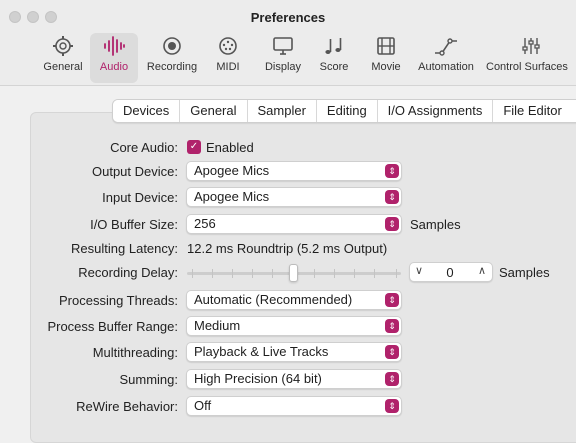 The image size is (576, 443). Describe the element at coordinates (524, 272) in the screenshot. I see `recording-delay-suffix: Samples` at that location.